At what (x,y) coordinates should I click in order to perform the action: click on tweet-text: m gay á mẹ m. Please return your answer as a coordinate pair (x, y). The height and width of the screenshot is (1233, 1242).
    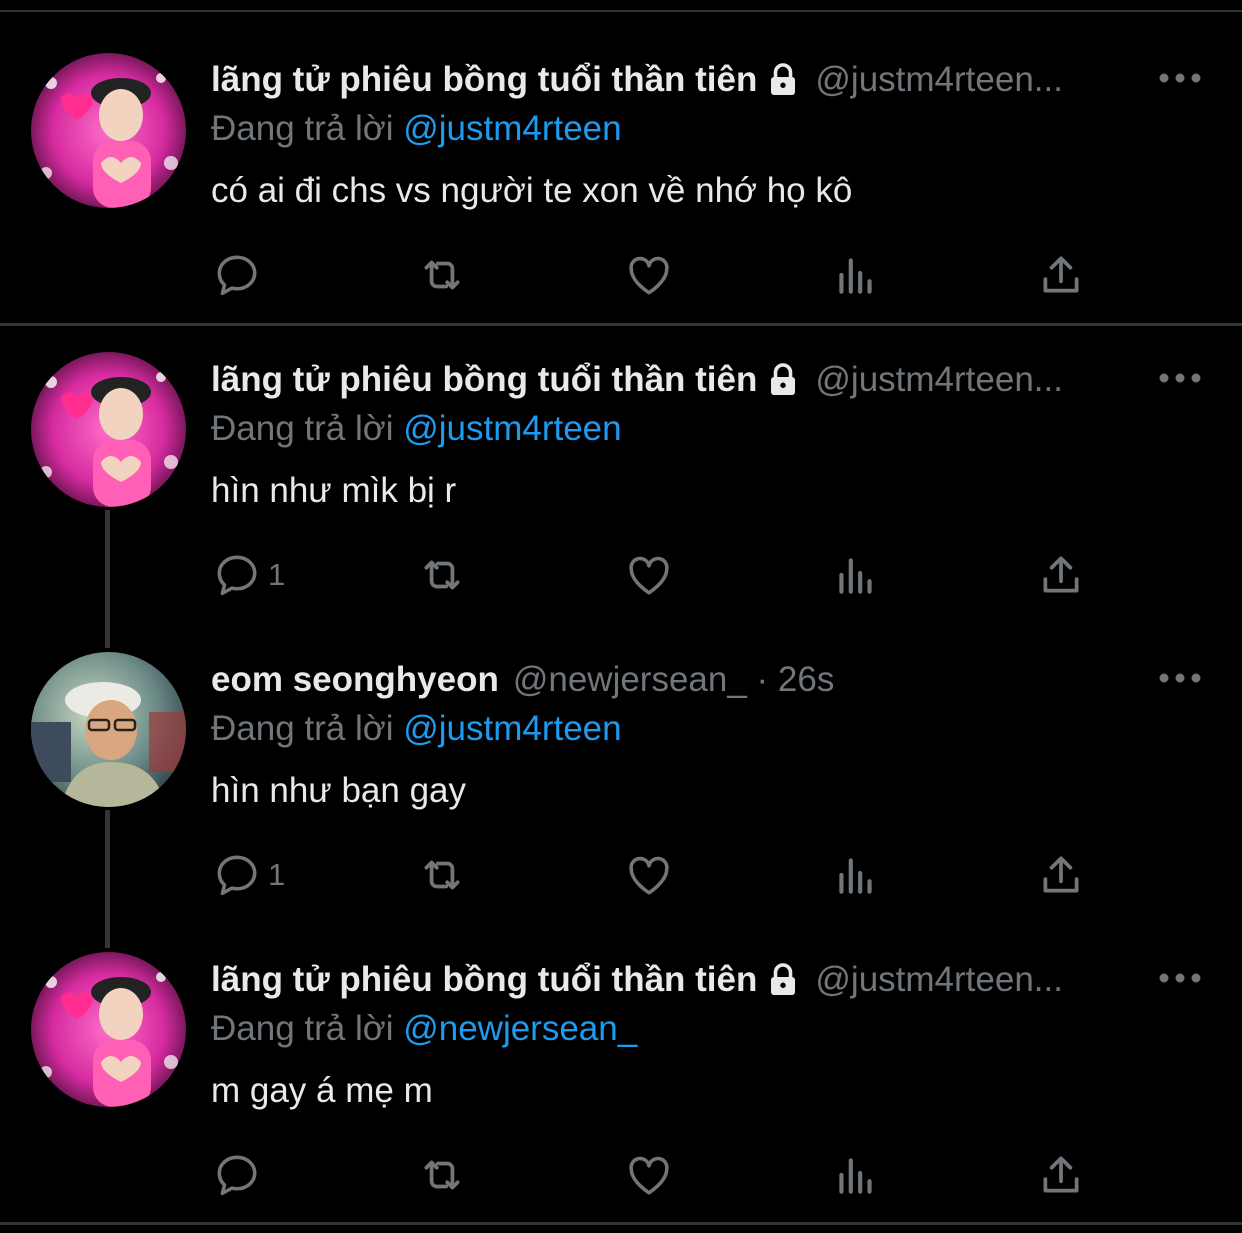
    Looking at the image, I should click on (322, 1090).